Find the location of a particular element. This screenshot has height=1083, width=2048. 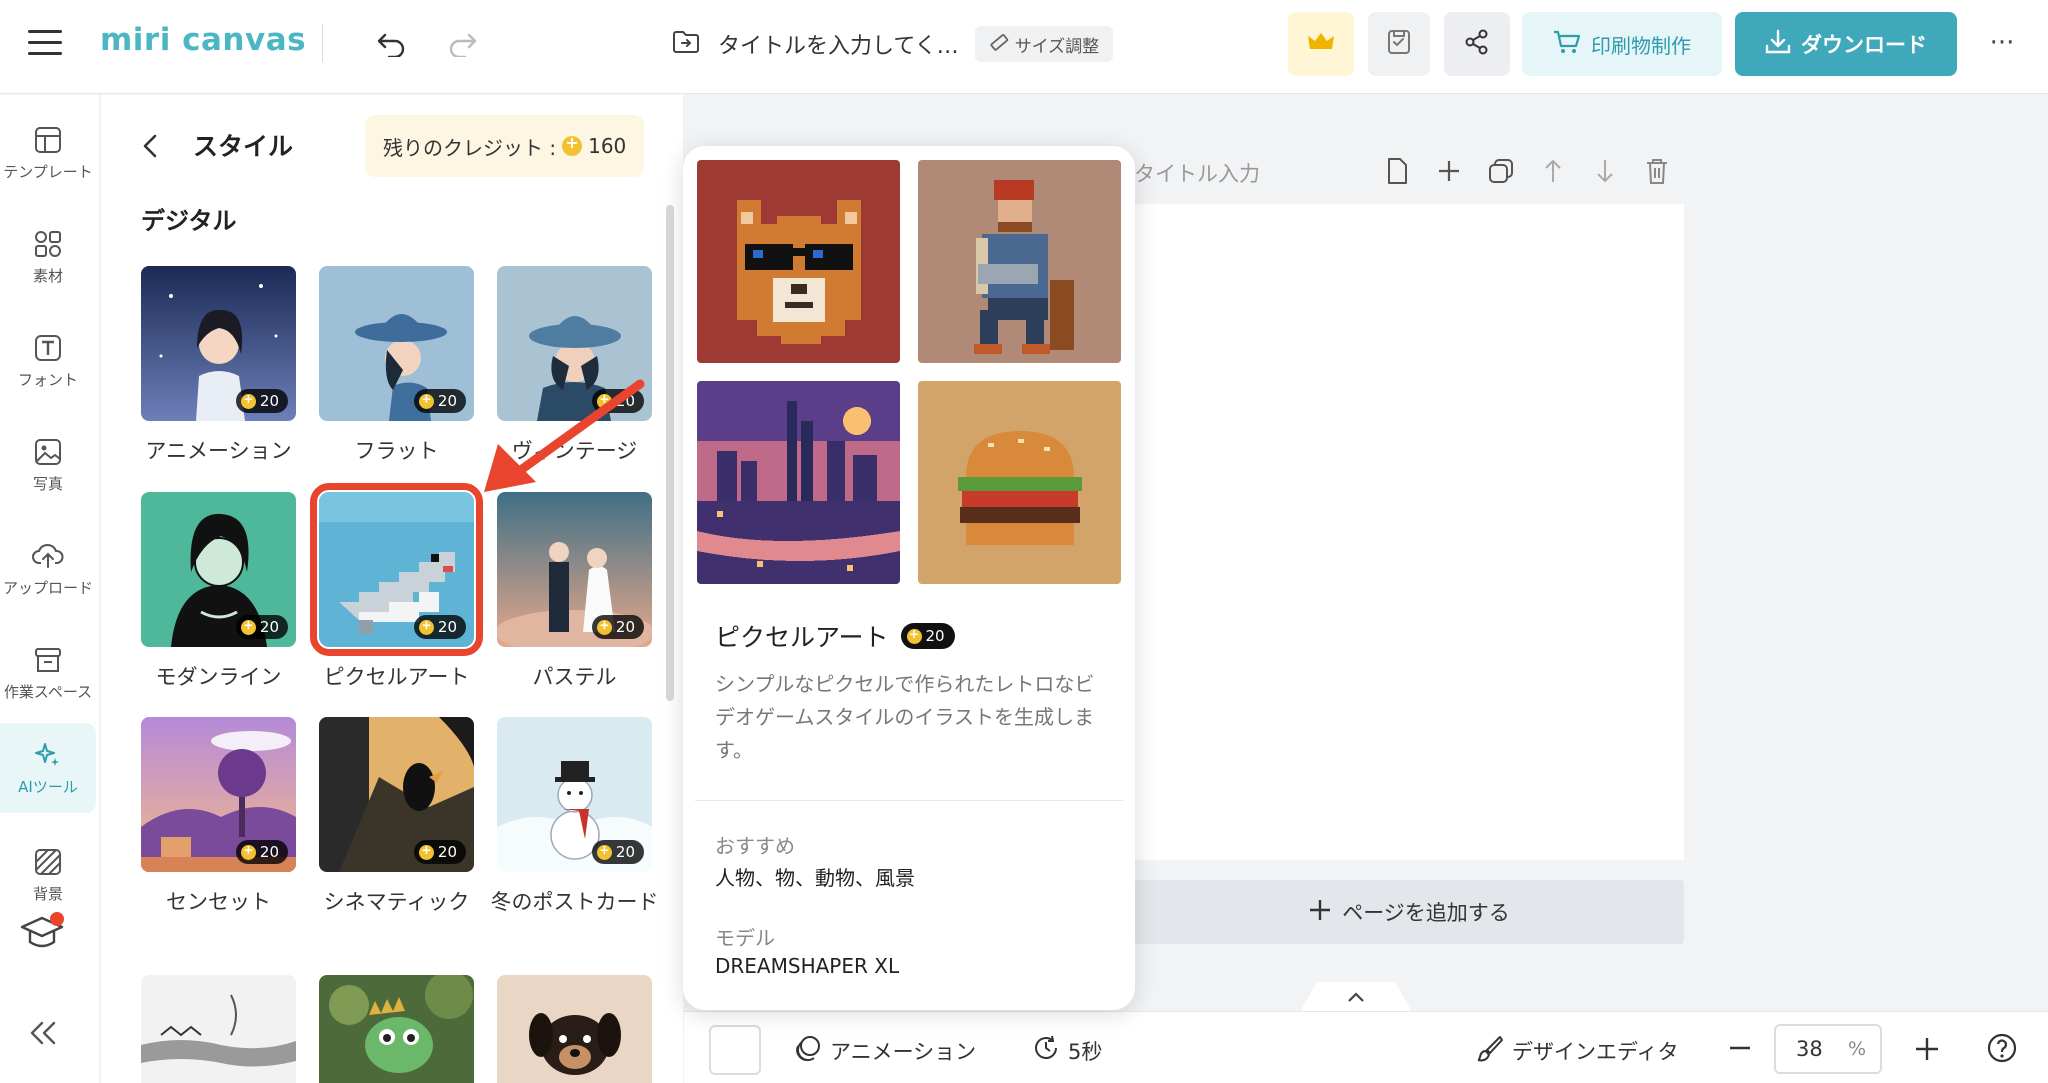

style-name-text: ピクセルアート is located at coordinates (802, 637).